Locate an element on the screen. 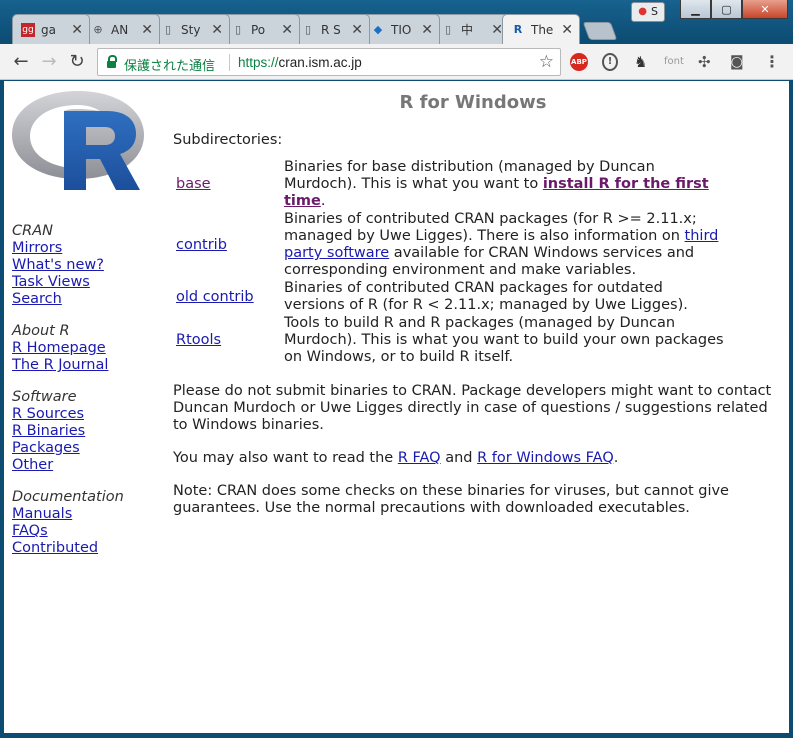  browser-tab: ▯ Po ✕ is located at coordinates (261, 29).